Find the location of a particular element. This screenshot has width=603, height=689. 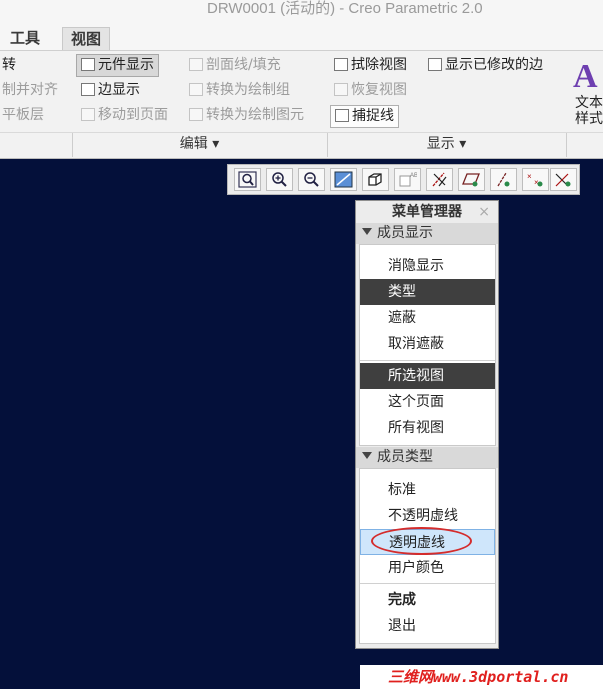

text-style-label-2: 样式 is located at coordinates (589, 119).